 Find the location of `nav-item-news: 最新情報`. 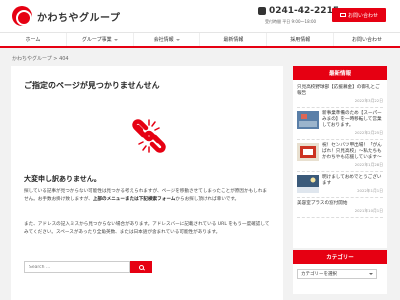

nav-item-news: 最新情報 is located at coordinates (234, 39).